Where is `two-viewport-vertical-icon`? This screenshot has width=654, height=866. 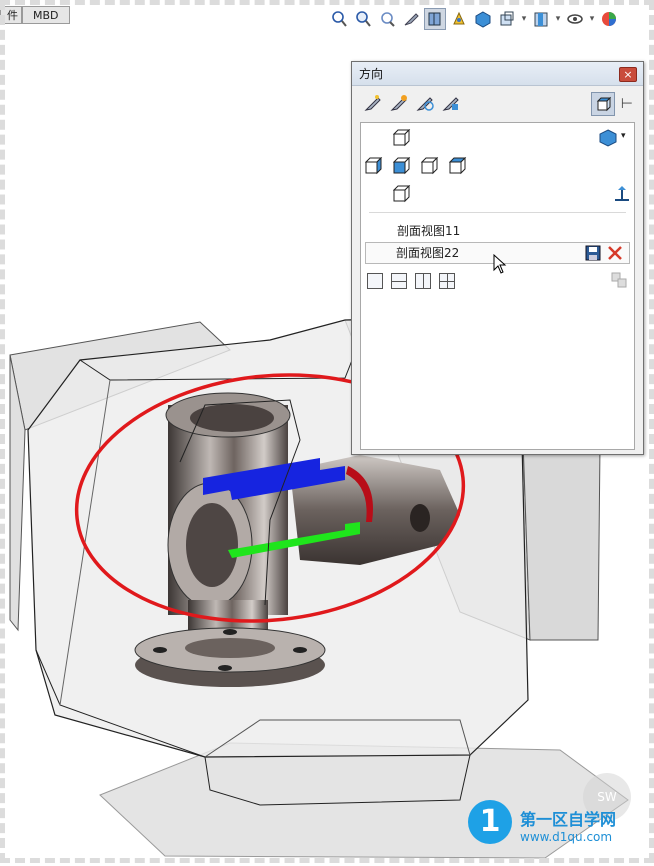
two-viewport-vertical-icon is located at coordinates (423, 281).